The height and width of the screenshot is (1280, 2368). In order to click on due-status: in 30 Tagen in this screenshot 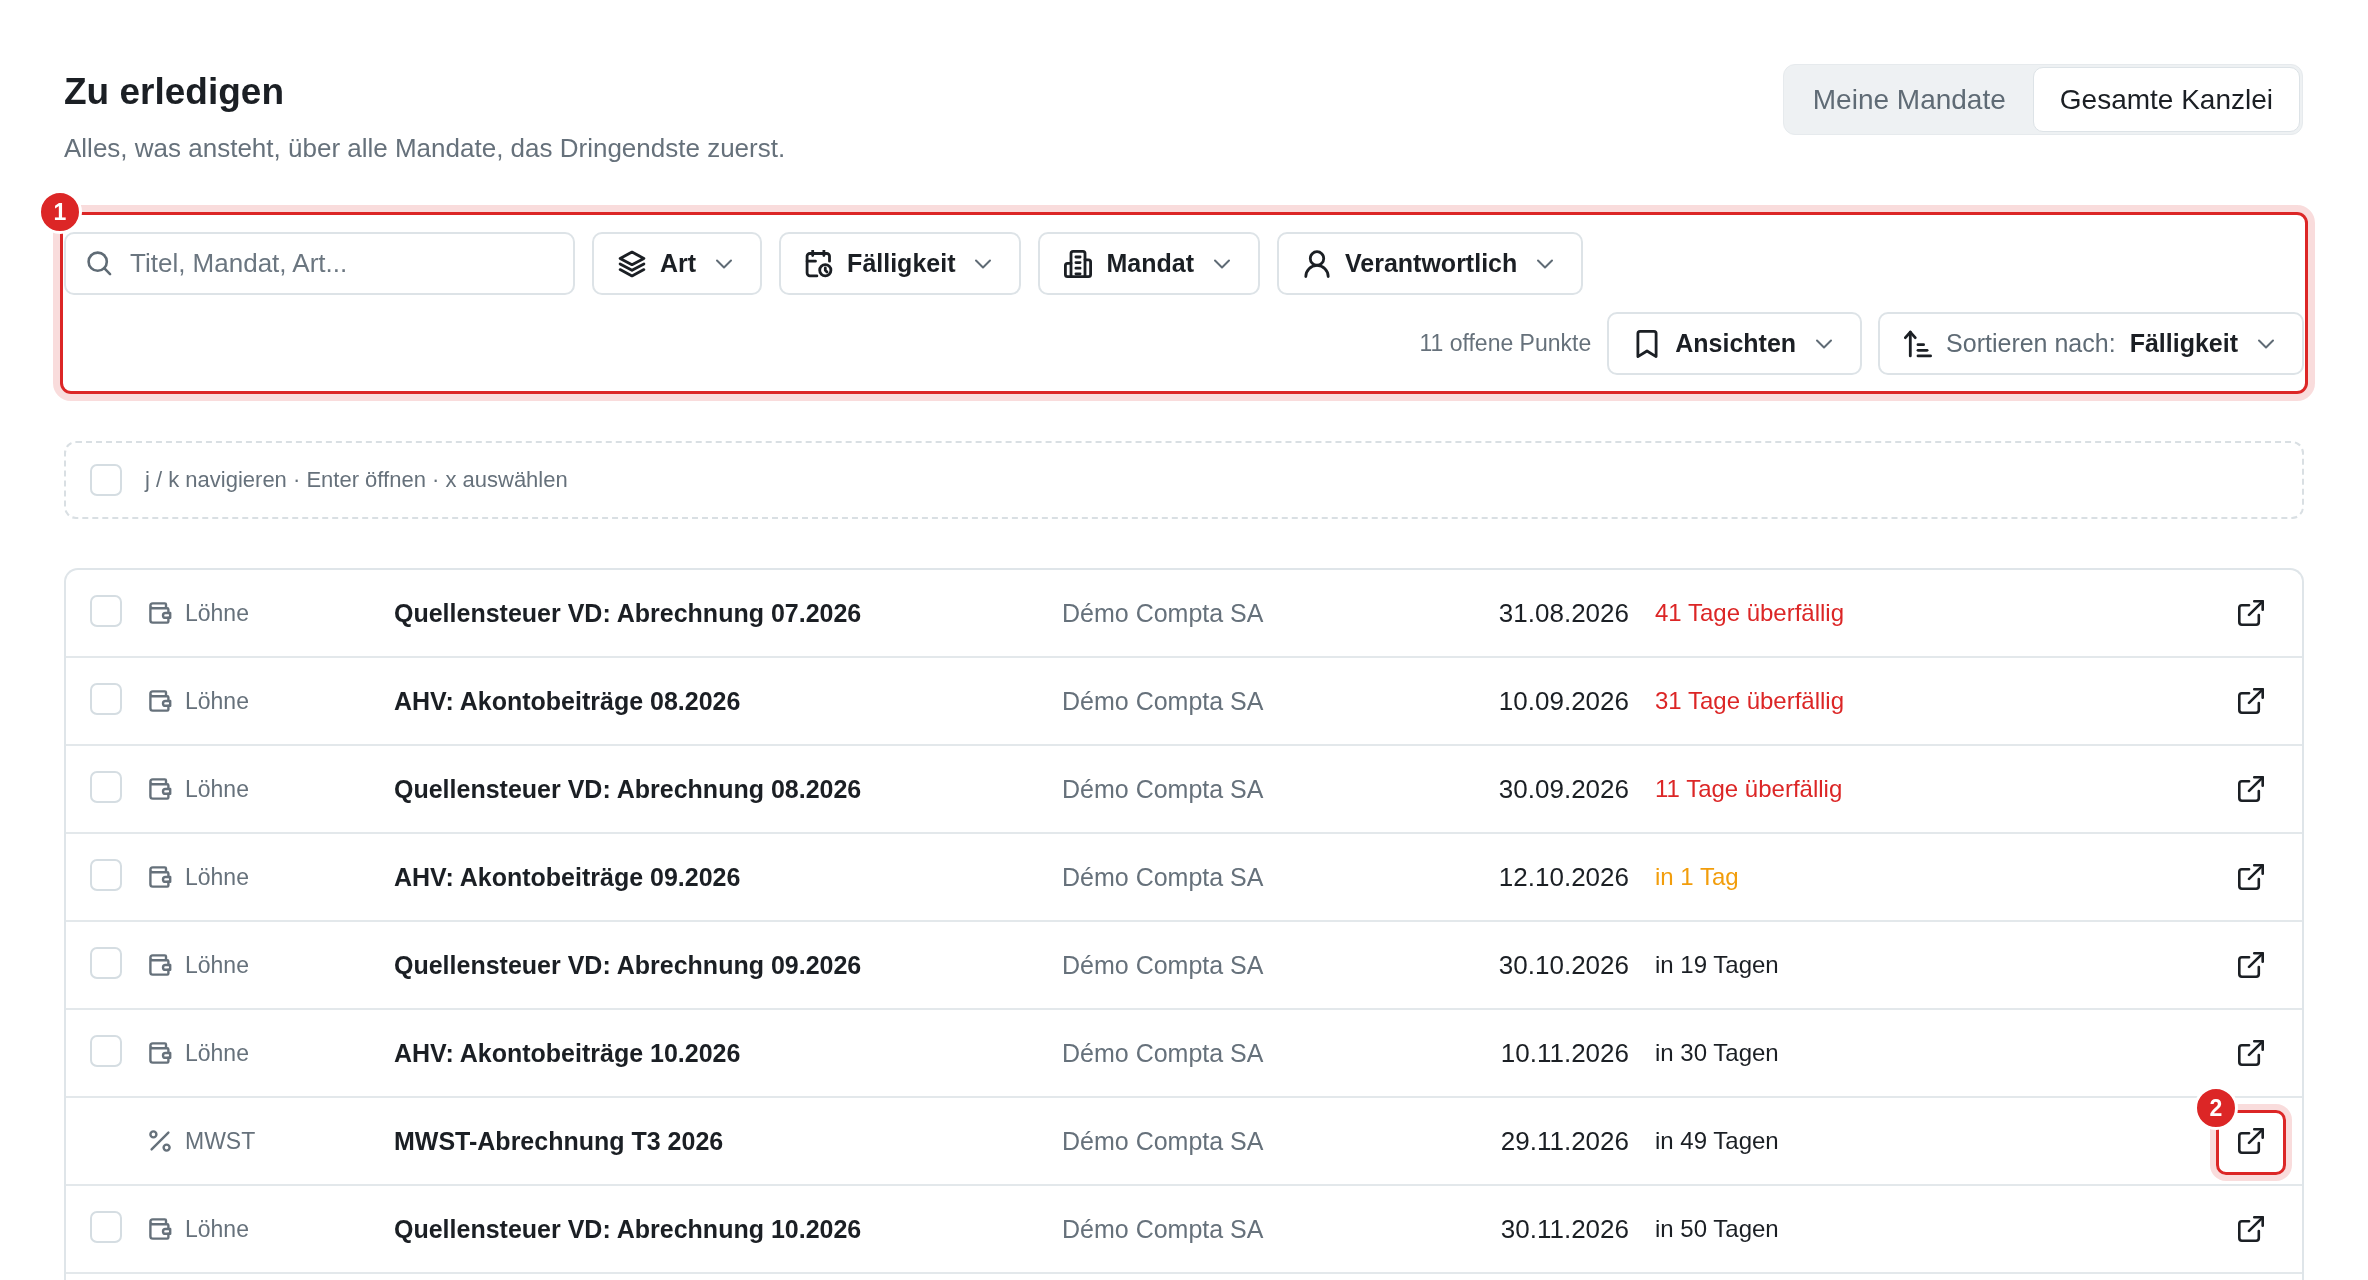, I will do `click(1717, 1053)`.